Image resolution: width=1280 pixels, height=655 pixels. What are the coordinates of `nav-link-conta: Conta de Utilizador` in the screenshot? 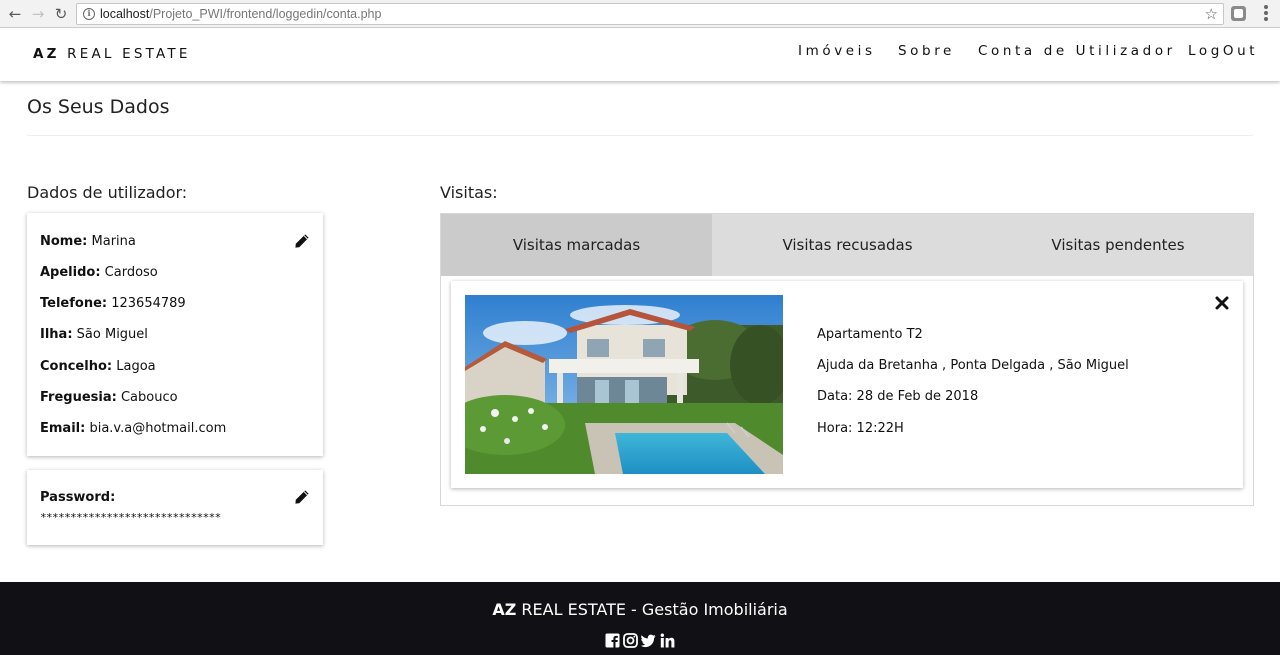 It's located at (1077, 51).